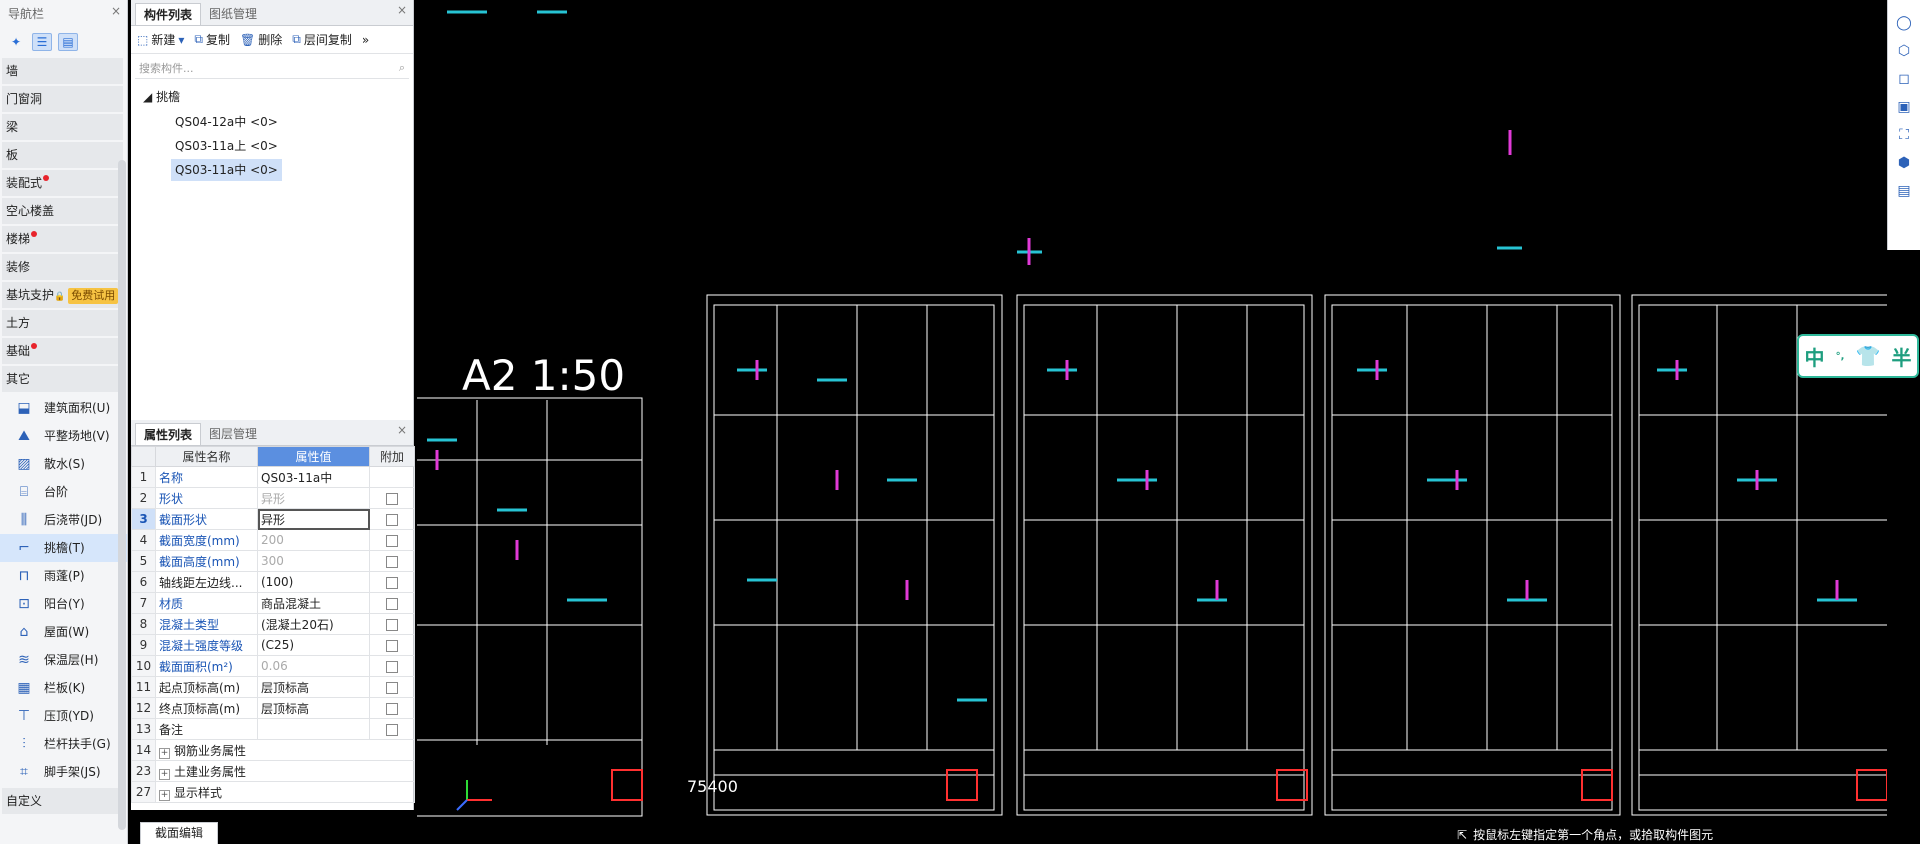  What do you see at coordinates (313, 540) in the screenshot?
I see `property-value: 200` at bounding box center [313, 540].